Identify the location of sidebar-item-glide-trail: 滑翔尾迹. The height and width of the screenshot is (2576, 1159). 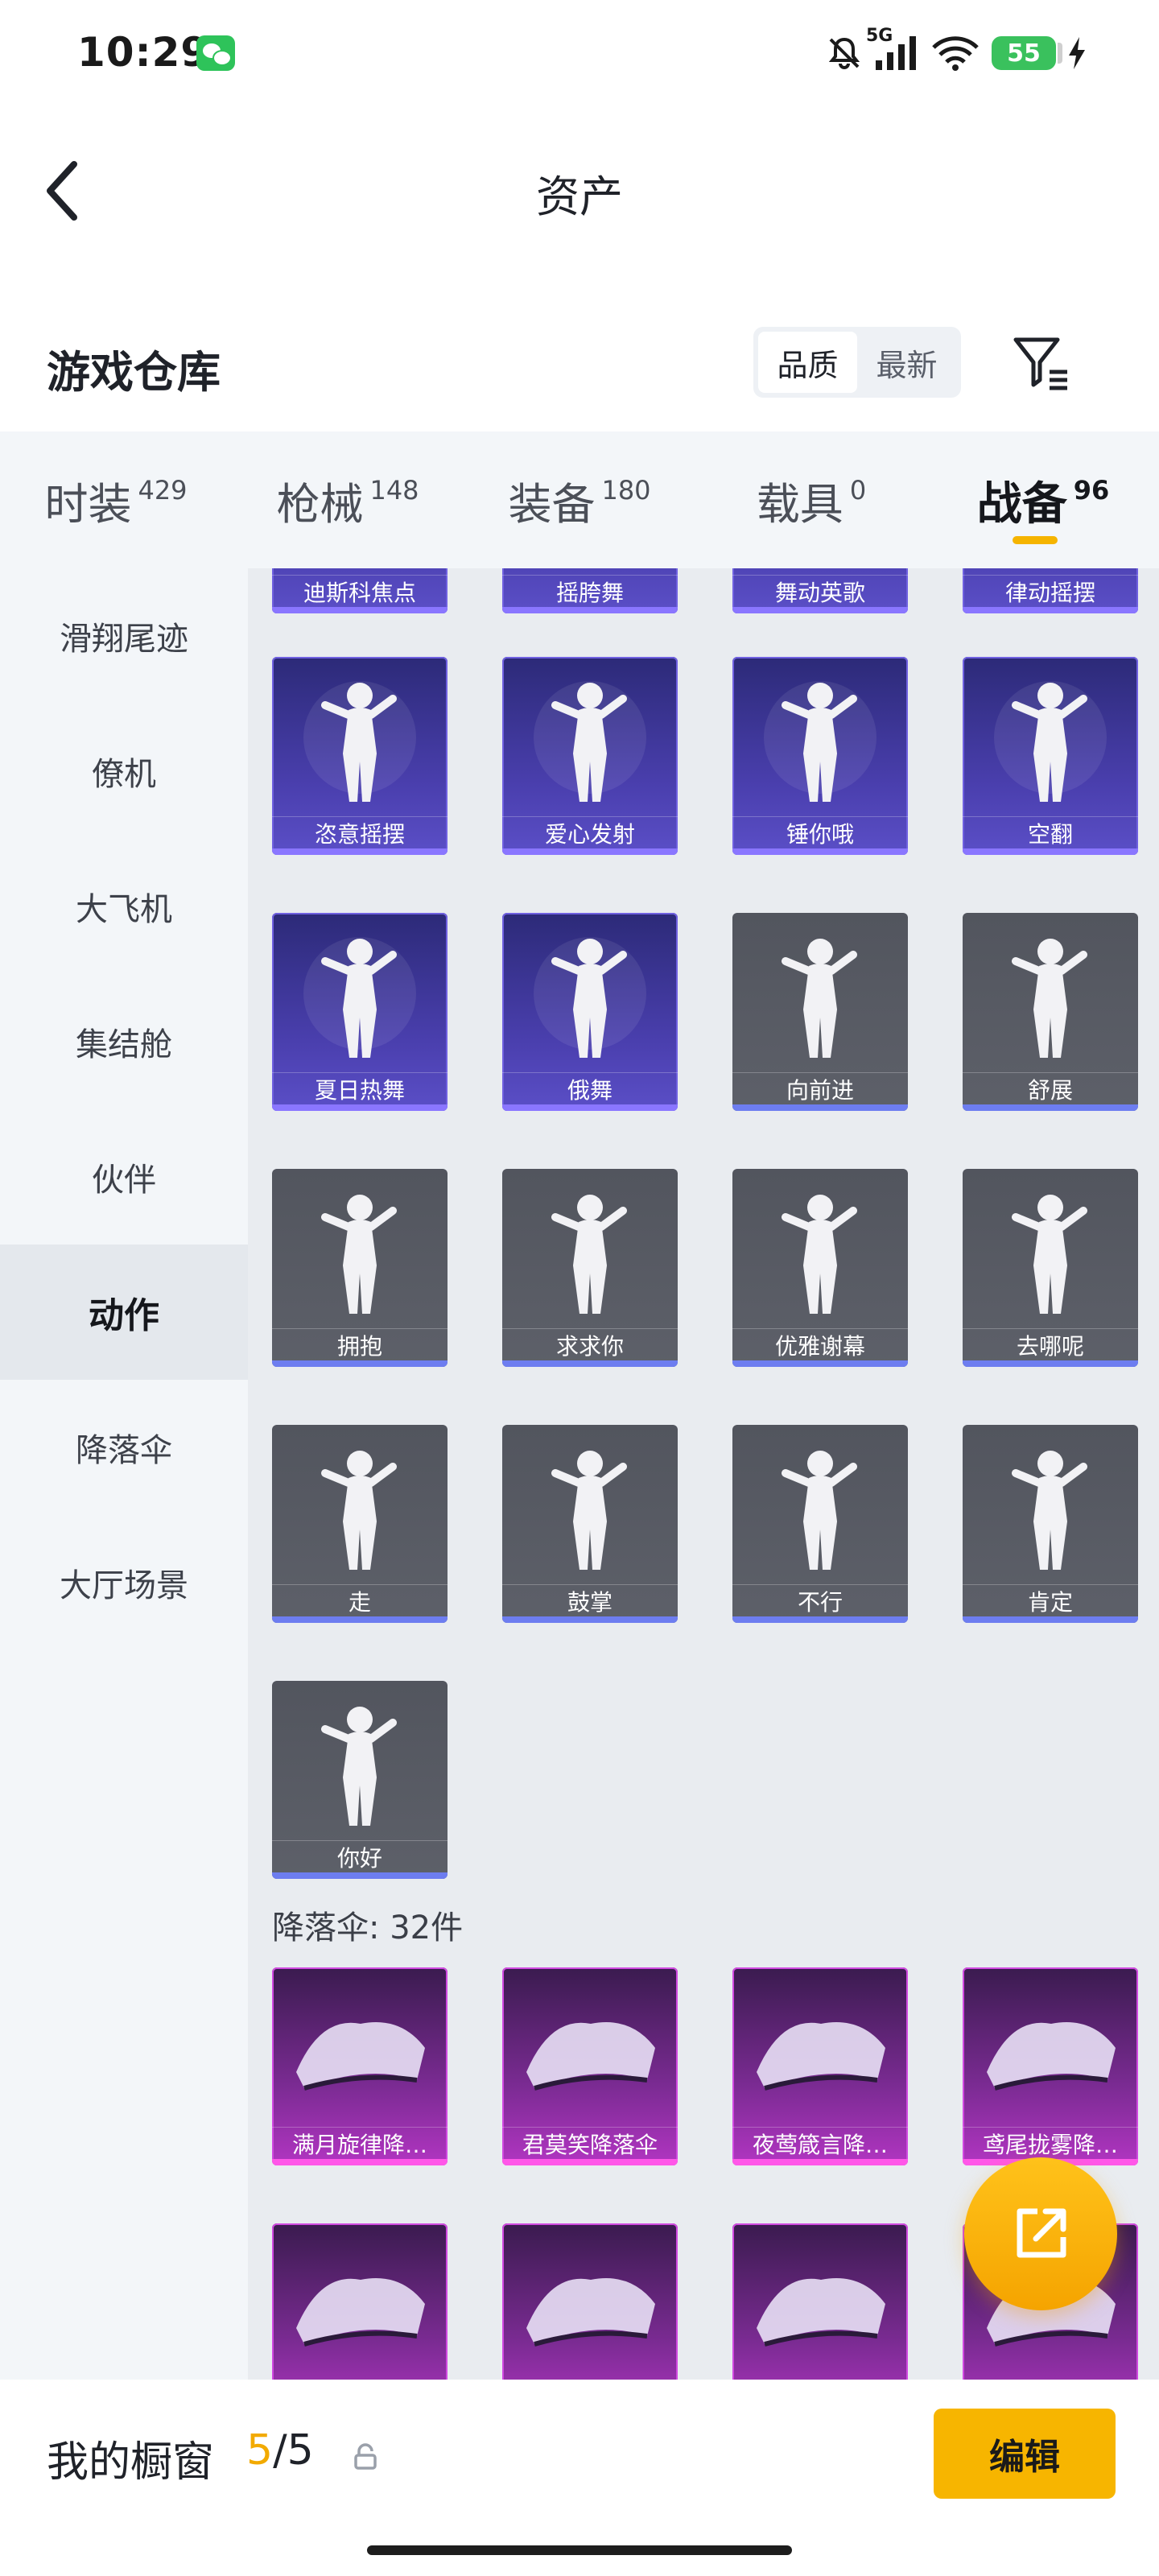
(124, 636).